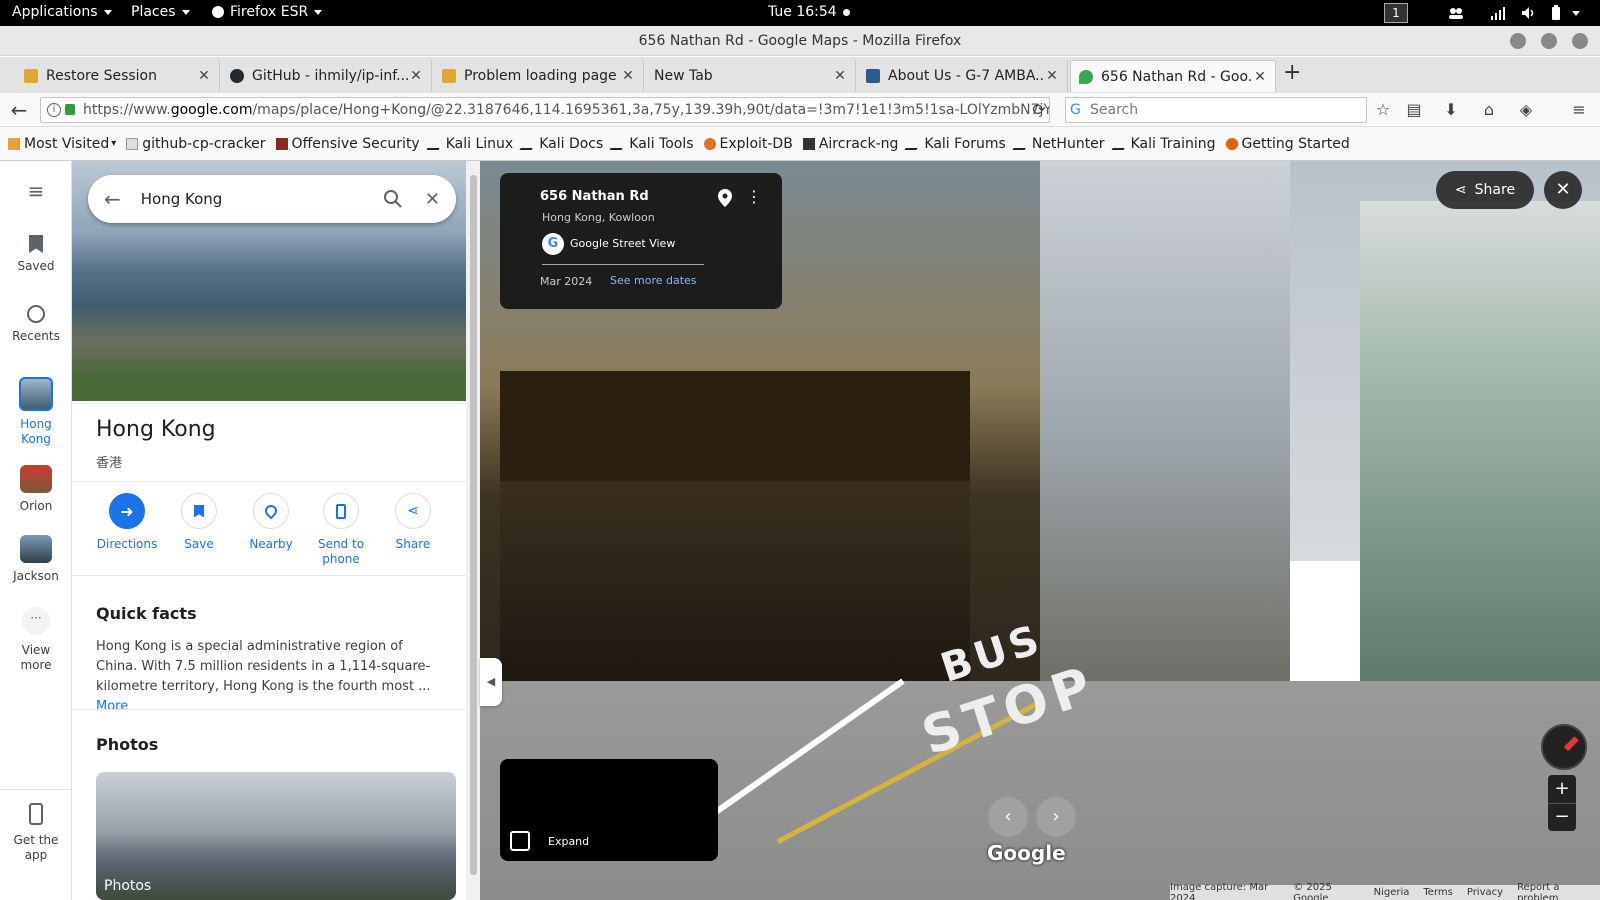  What do you see at coordinates (725, 198) in the screenshot?
I see `location-pin-icon` at bounding box center [725, 198].